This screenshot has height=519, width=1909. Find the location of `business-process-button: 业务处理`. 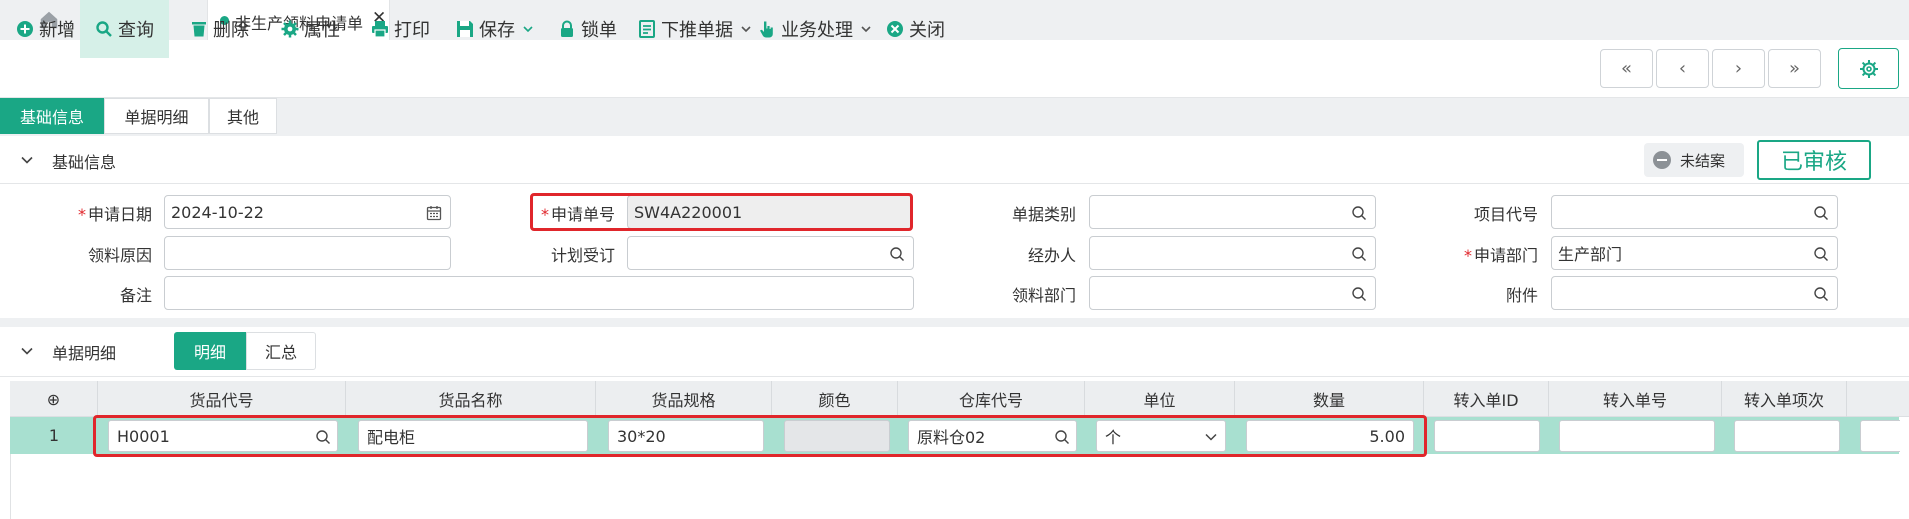

business-process-button: 业务处理 is located at coordinates (814, 29).